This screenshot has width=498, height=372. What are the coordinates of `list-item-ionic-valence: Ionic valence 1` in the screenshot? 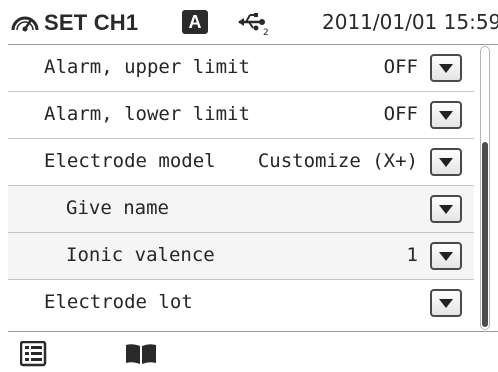 It's located at (241, 256).